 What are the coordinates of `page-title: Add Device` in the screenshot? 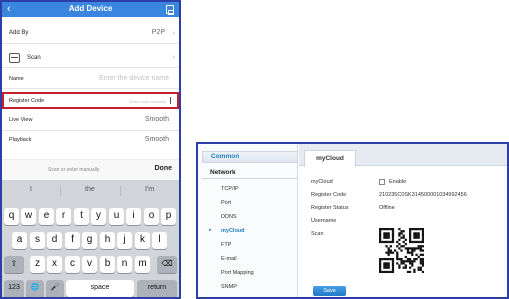 It's located at (90, 8).